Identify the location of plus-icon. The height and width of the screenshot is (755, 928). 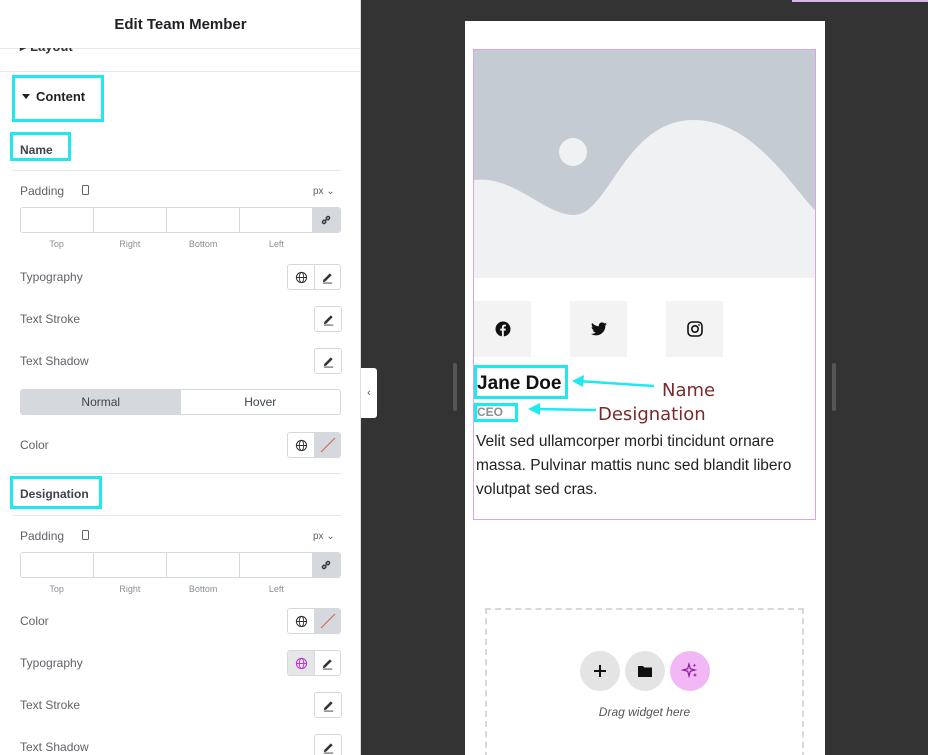
(600, 671).